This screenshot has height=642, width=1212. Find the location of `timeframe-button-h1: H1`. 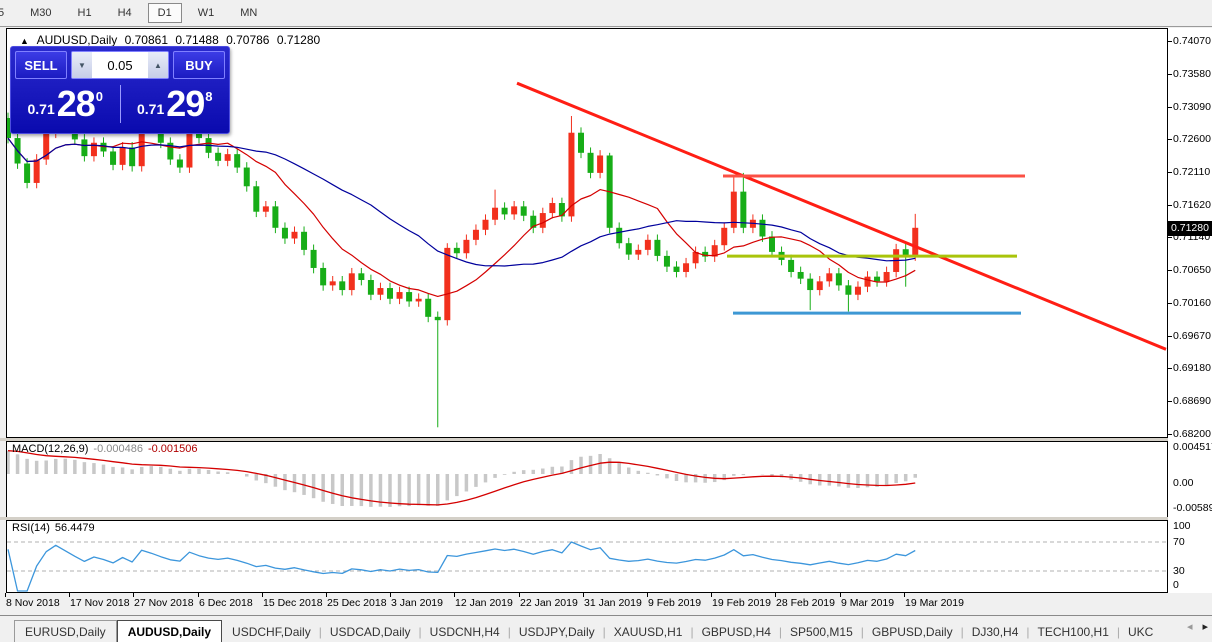

timeframe-button-h1: H1 is located at coordinates (85, 13).